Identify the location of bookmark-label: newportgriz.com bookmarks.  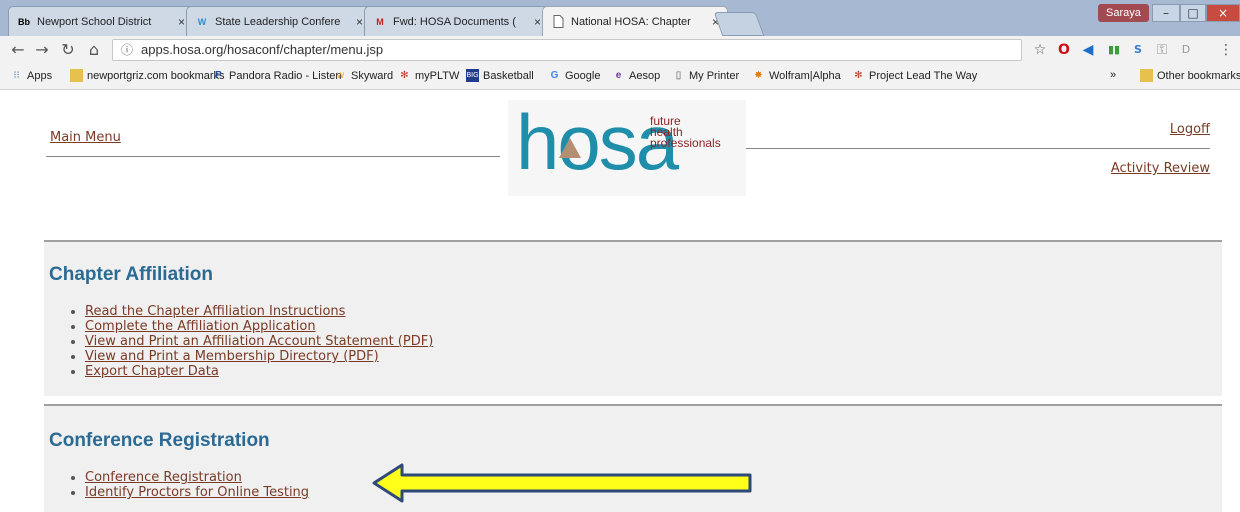
(156, 75).